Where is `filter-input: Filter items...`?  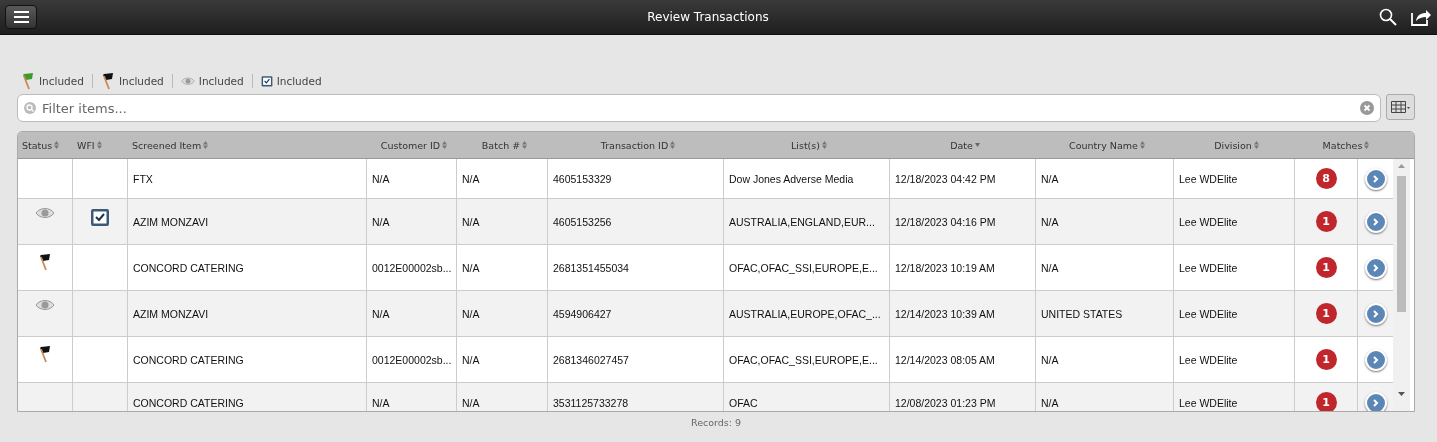 filter-input: Filter items... is located at coordinates (698, 108).